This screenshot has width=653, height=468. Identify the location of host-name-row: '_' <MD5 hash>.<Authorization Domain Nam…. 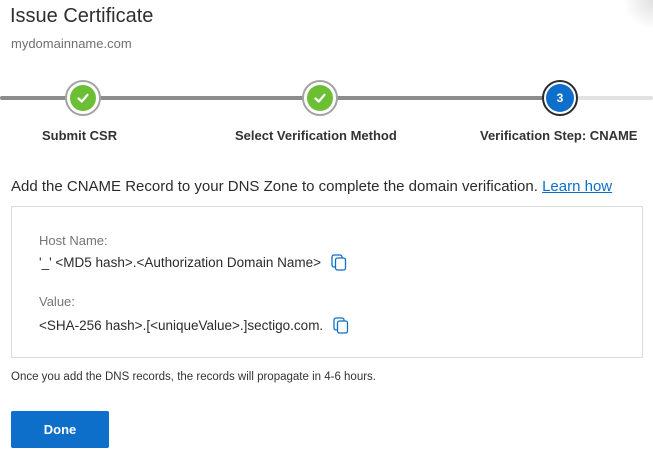
(193, 262).